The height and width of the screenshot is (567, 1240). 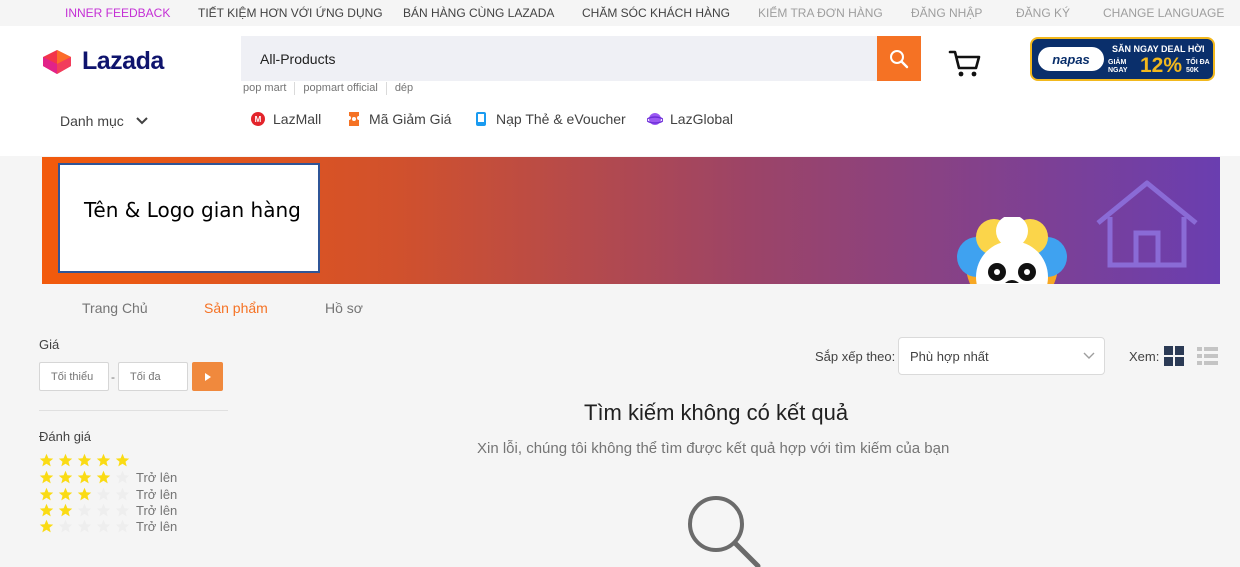 I want to click on large-search-icon, so click(x=724, y=531).